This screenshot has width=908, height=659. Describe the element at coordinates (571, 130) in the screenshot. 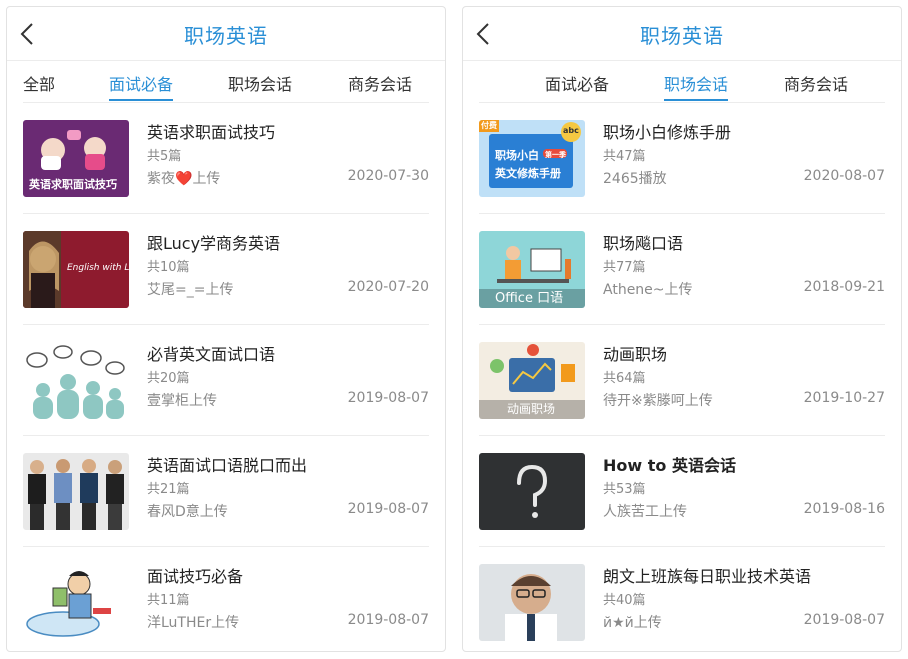

I see `abc-label: abc` at that location.